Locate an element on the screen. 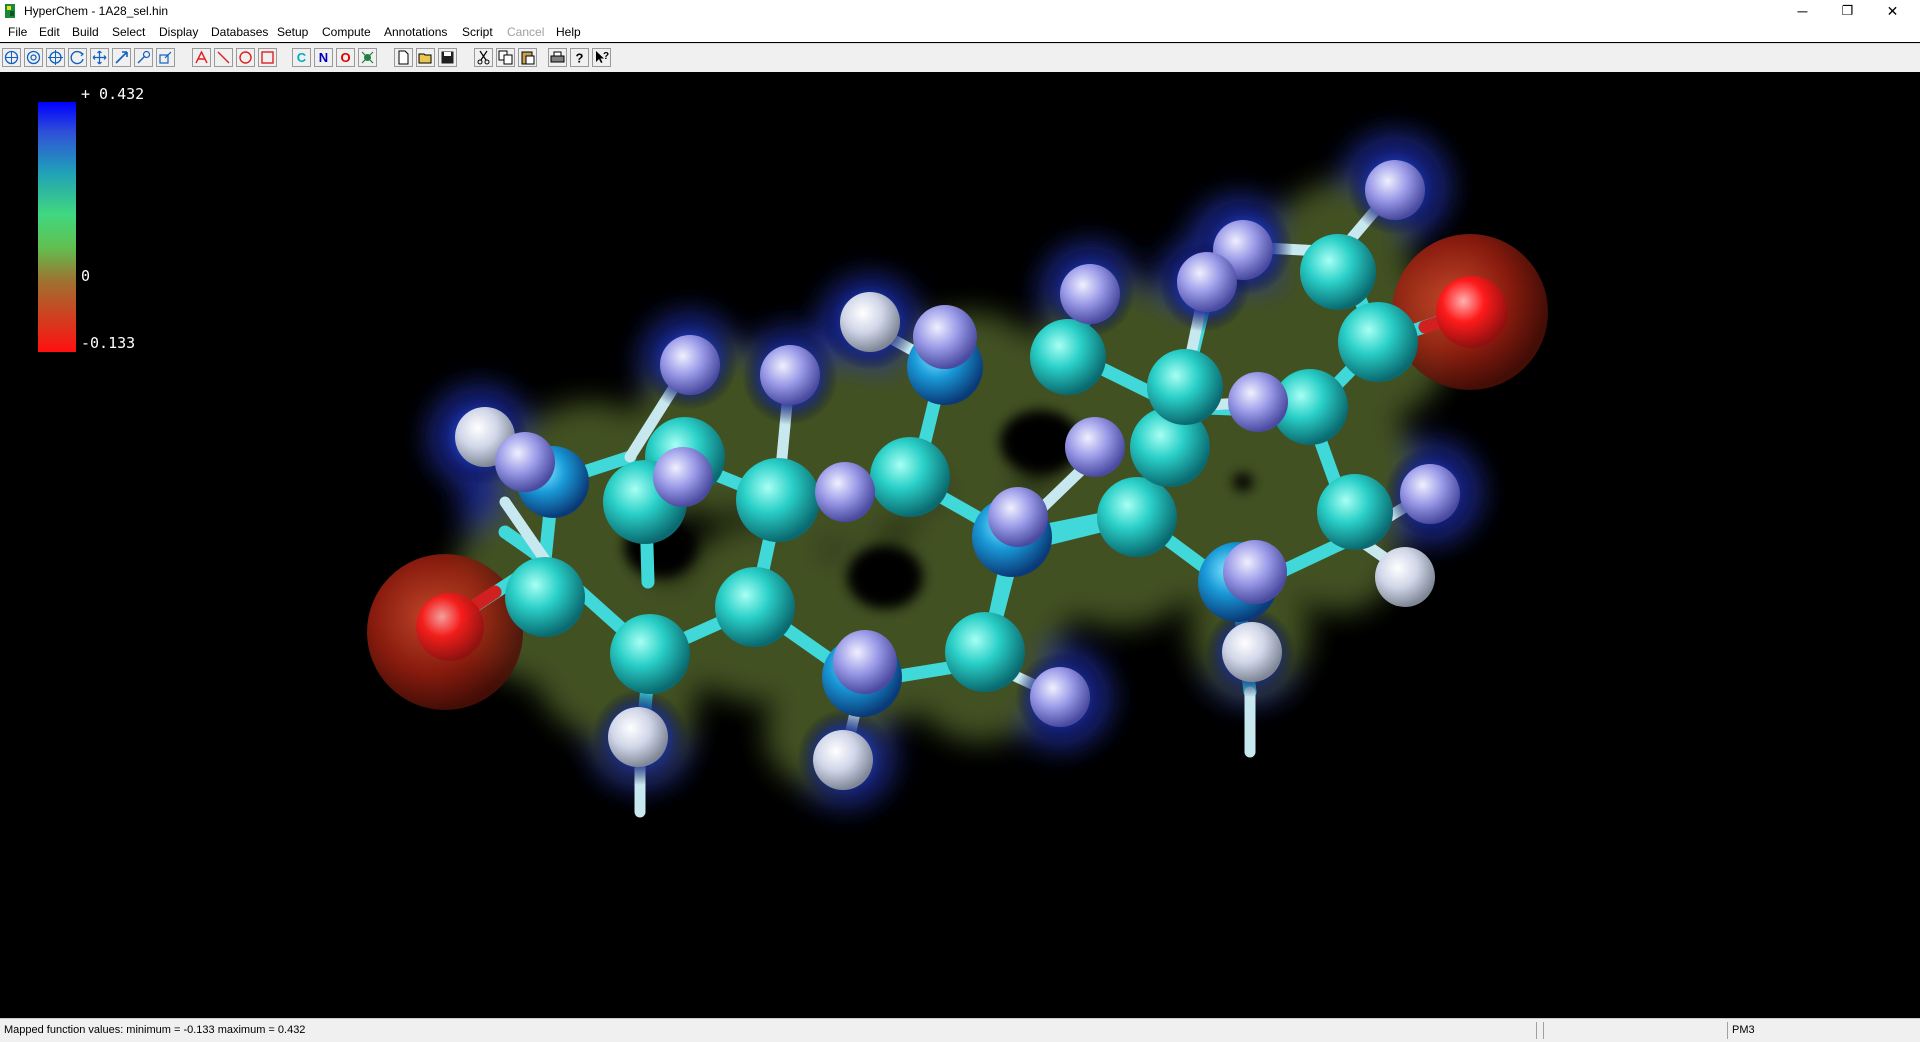 The image size is (1920, 1042). carbon-element-button: C is located at coordinates (301, 57).